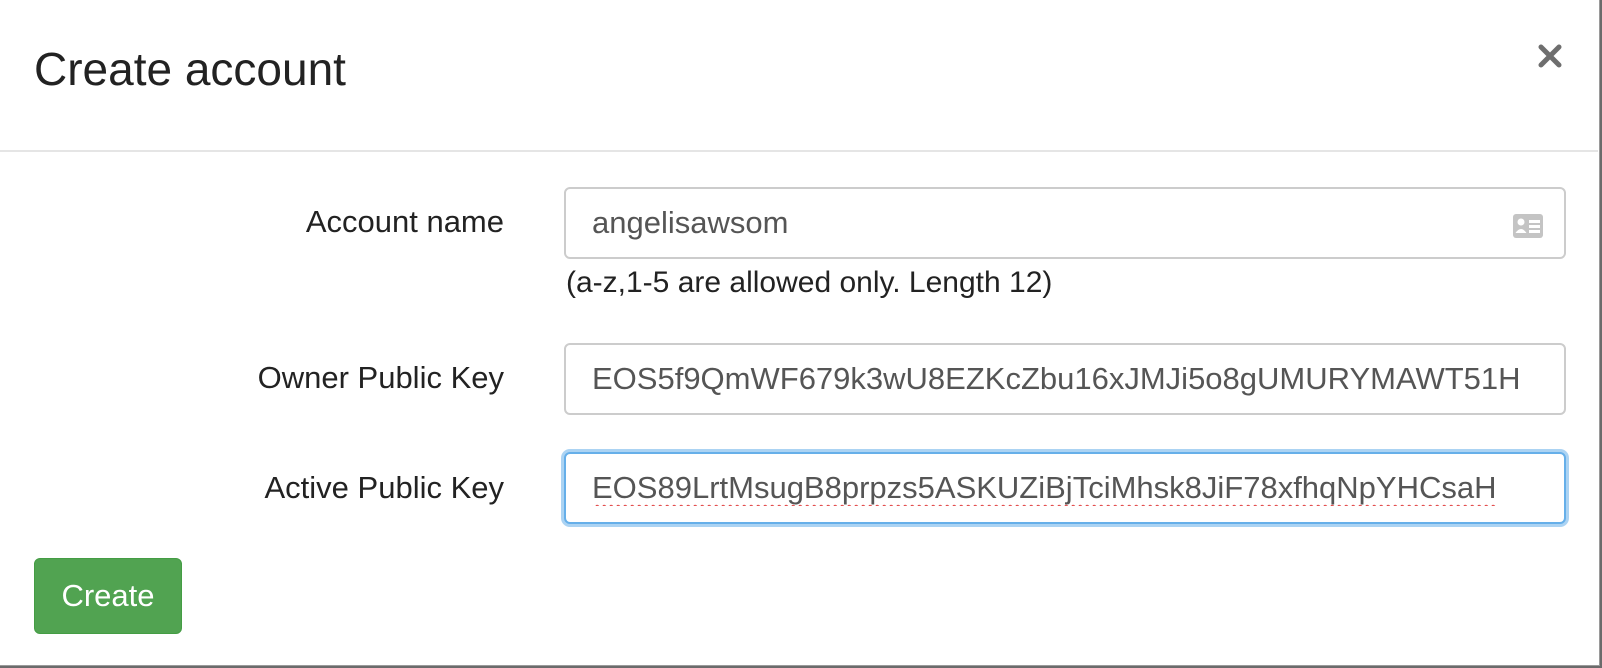 The width and height of the screenshot is (1602, 668). Describe the element at coordinates (809, 282) in the screenshot. I see `account-name-help: (a-z,1-5 are allowed only. Length 12)` at that location.